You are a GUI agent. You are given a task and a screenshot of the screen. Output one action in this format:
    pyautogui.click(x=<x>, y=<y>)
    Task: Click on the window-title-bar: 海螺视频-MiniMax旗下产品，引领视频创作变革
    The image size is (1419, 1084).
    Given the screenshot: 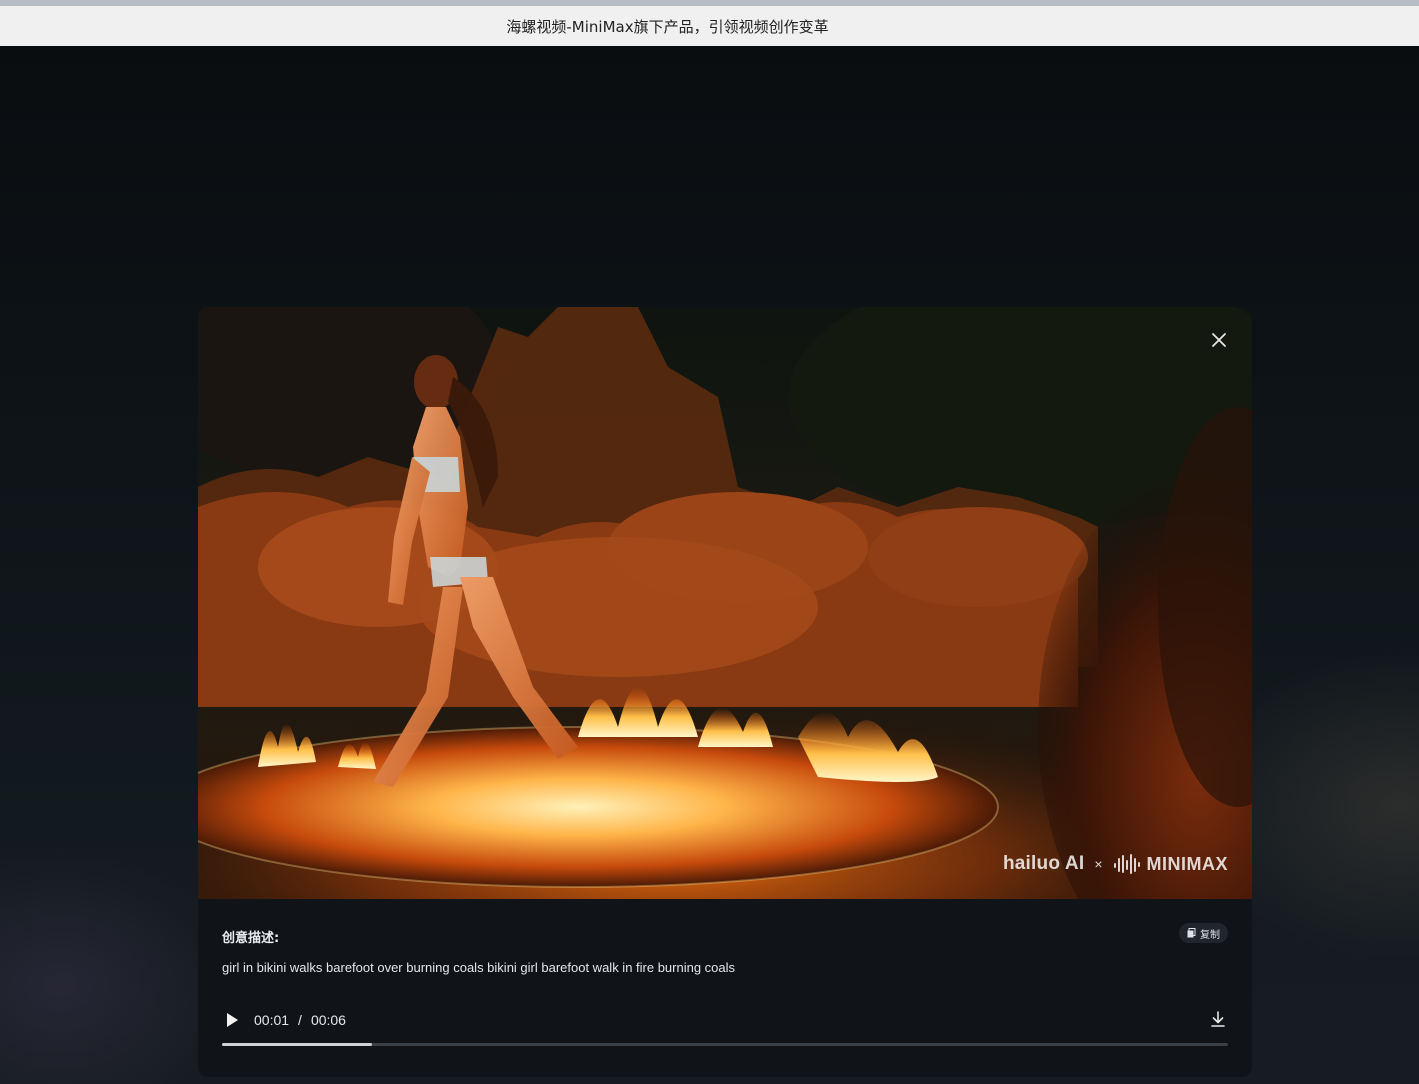 What is the action you would take?
    pyautogui.click(x=709, y=26)
    